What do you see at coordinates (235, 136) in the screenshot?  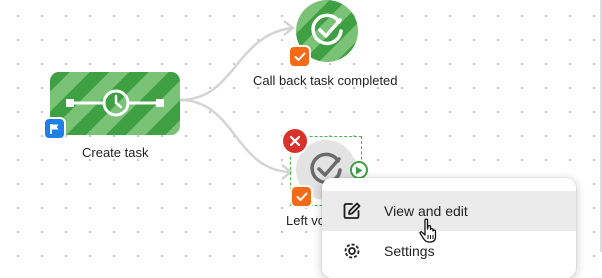 I see `connector-to-voicemail` at bounding box center [235, 136].